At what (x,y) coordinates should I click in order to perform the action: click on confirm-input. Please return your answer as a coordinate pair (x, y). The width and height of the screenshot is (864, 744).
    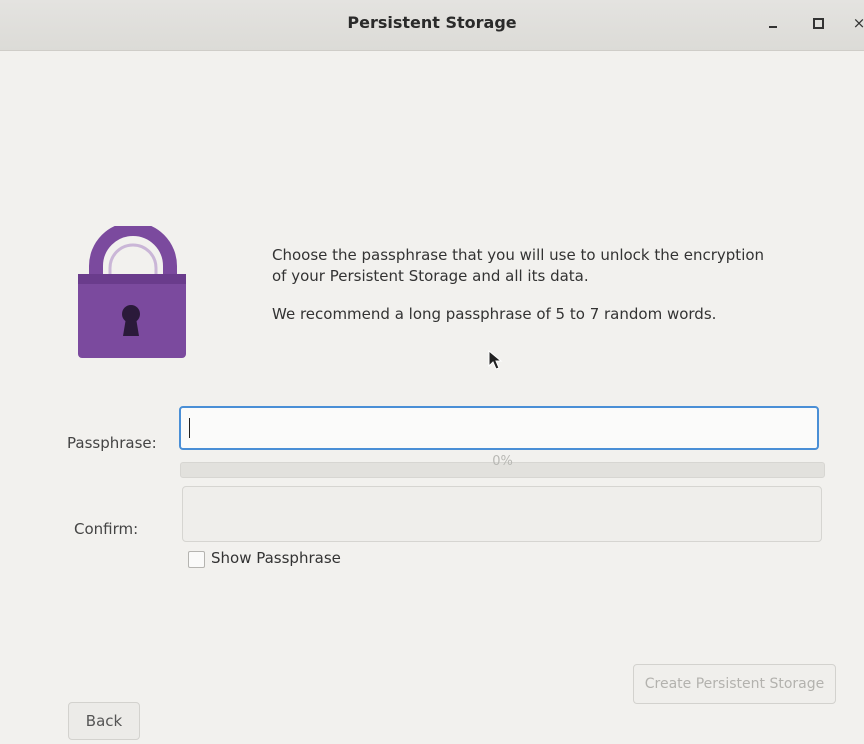
    Looking at the image, I should click on (502, 514).